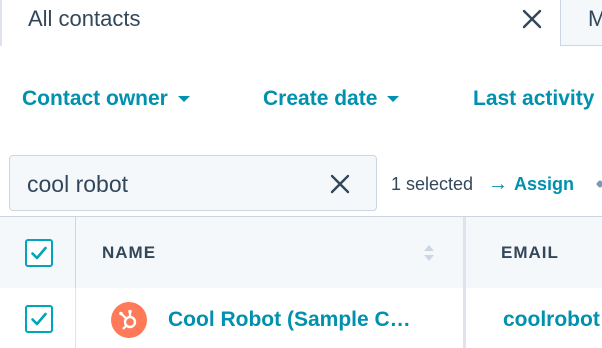 This screenshot has width=602, height=348. I want to click on column-header-name: NAME, so click(129, 253).